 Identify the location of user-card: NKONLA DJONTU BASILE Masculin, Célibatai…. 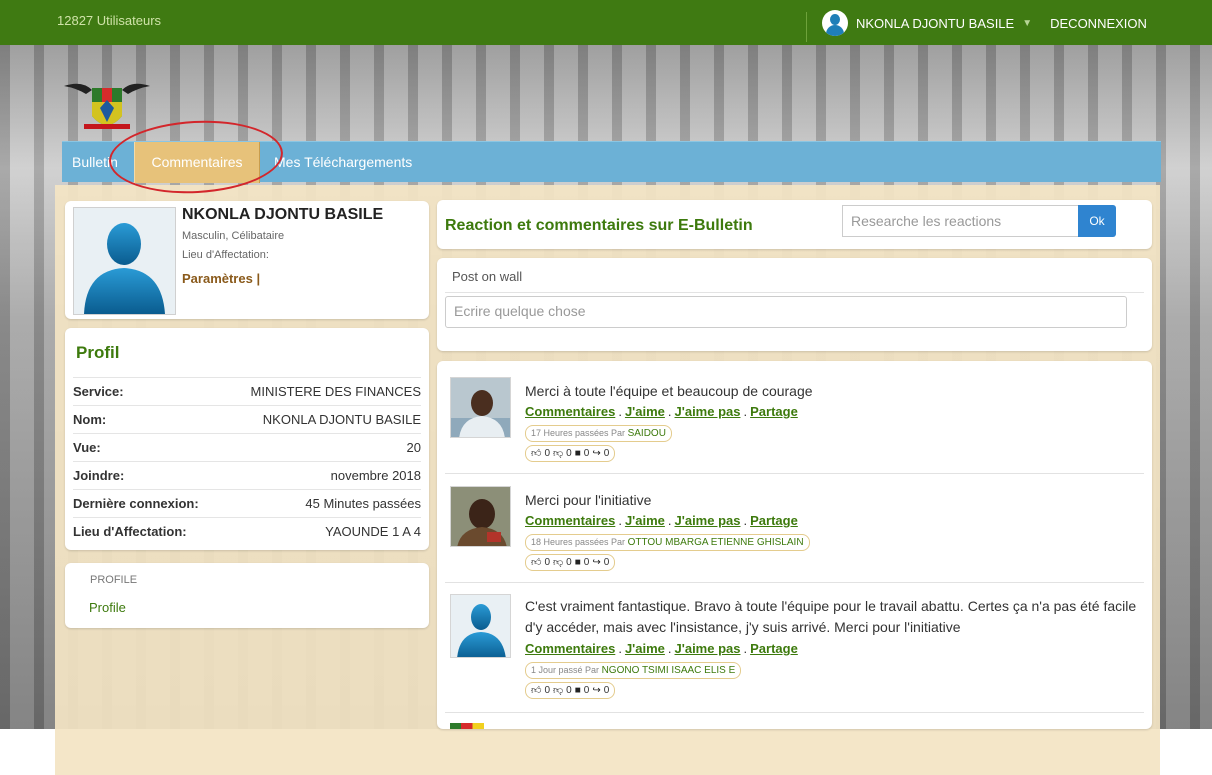
(247, 260).